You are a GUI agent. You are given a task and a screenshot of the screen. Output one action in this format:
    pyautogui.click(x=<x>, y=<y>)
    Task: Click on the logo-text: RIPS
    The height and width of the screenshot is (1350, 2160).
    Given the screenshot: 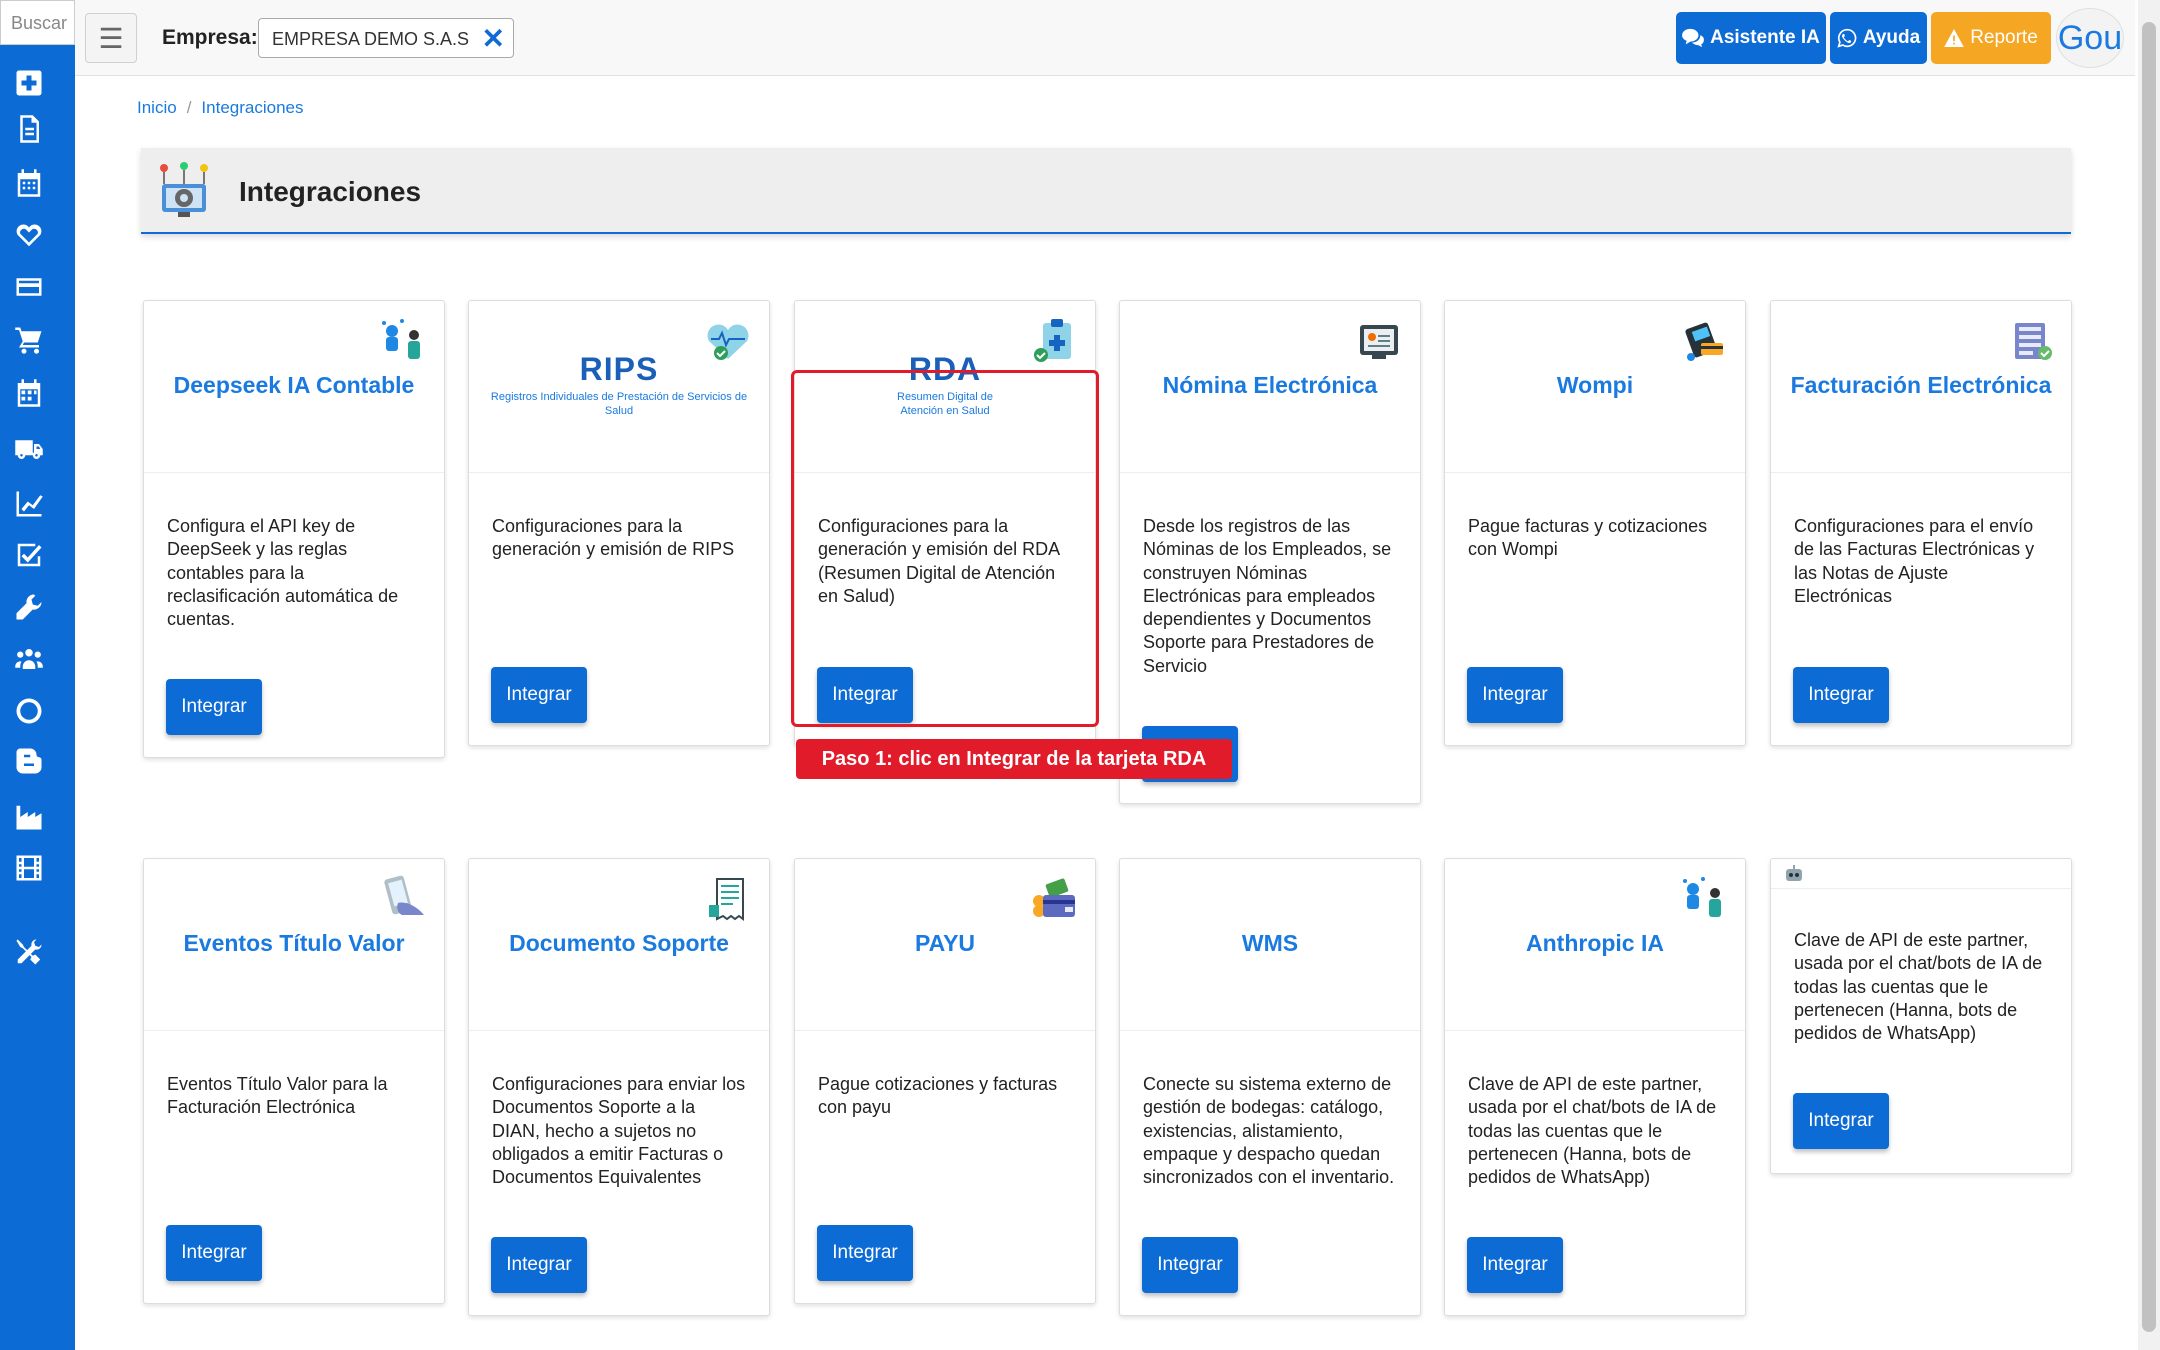 What is the action you would take?
    pyautogui.click(x=619, y=369)
    